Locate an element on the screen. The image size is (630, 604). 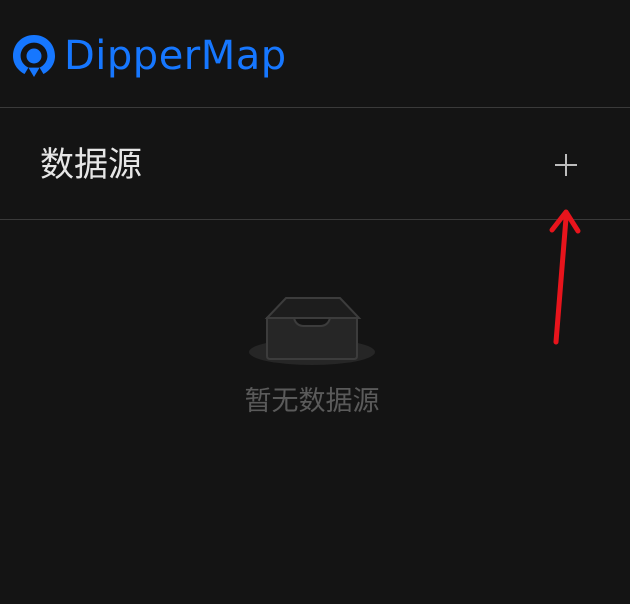
add-datasource-button is located at coordinates (566, 165).